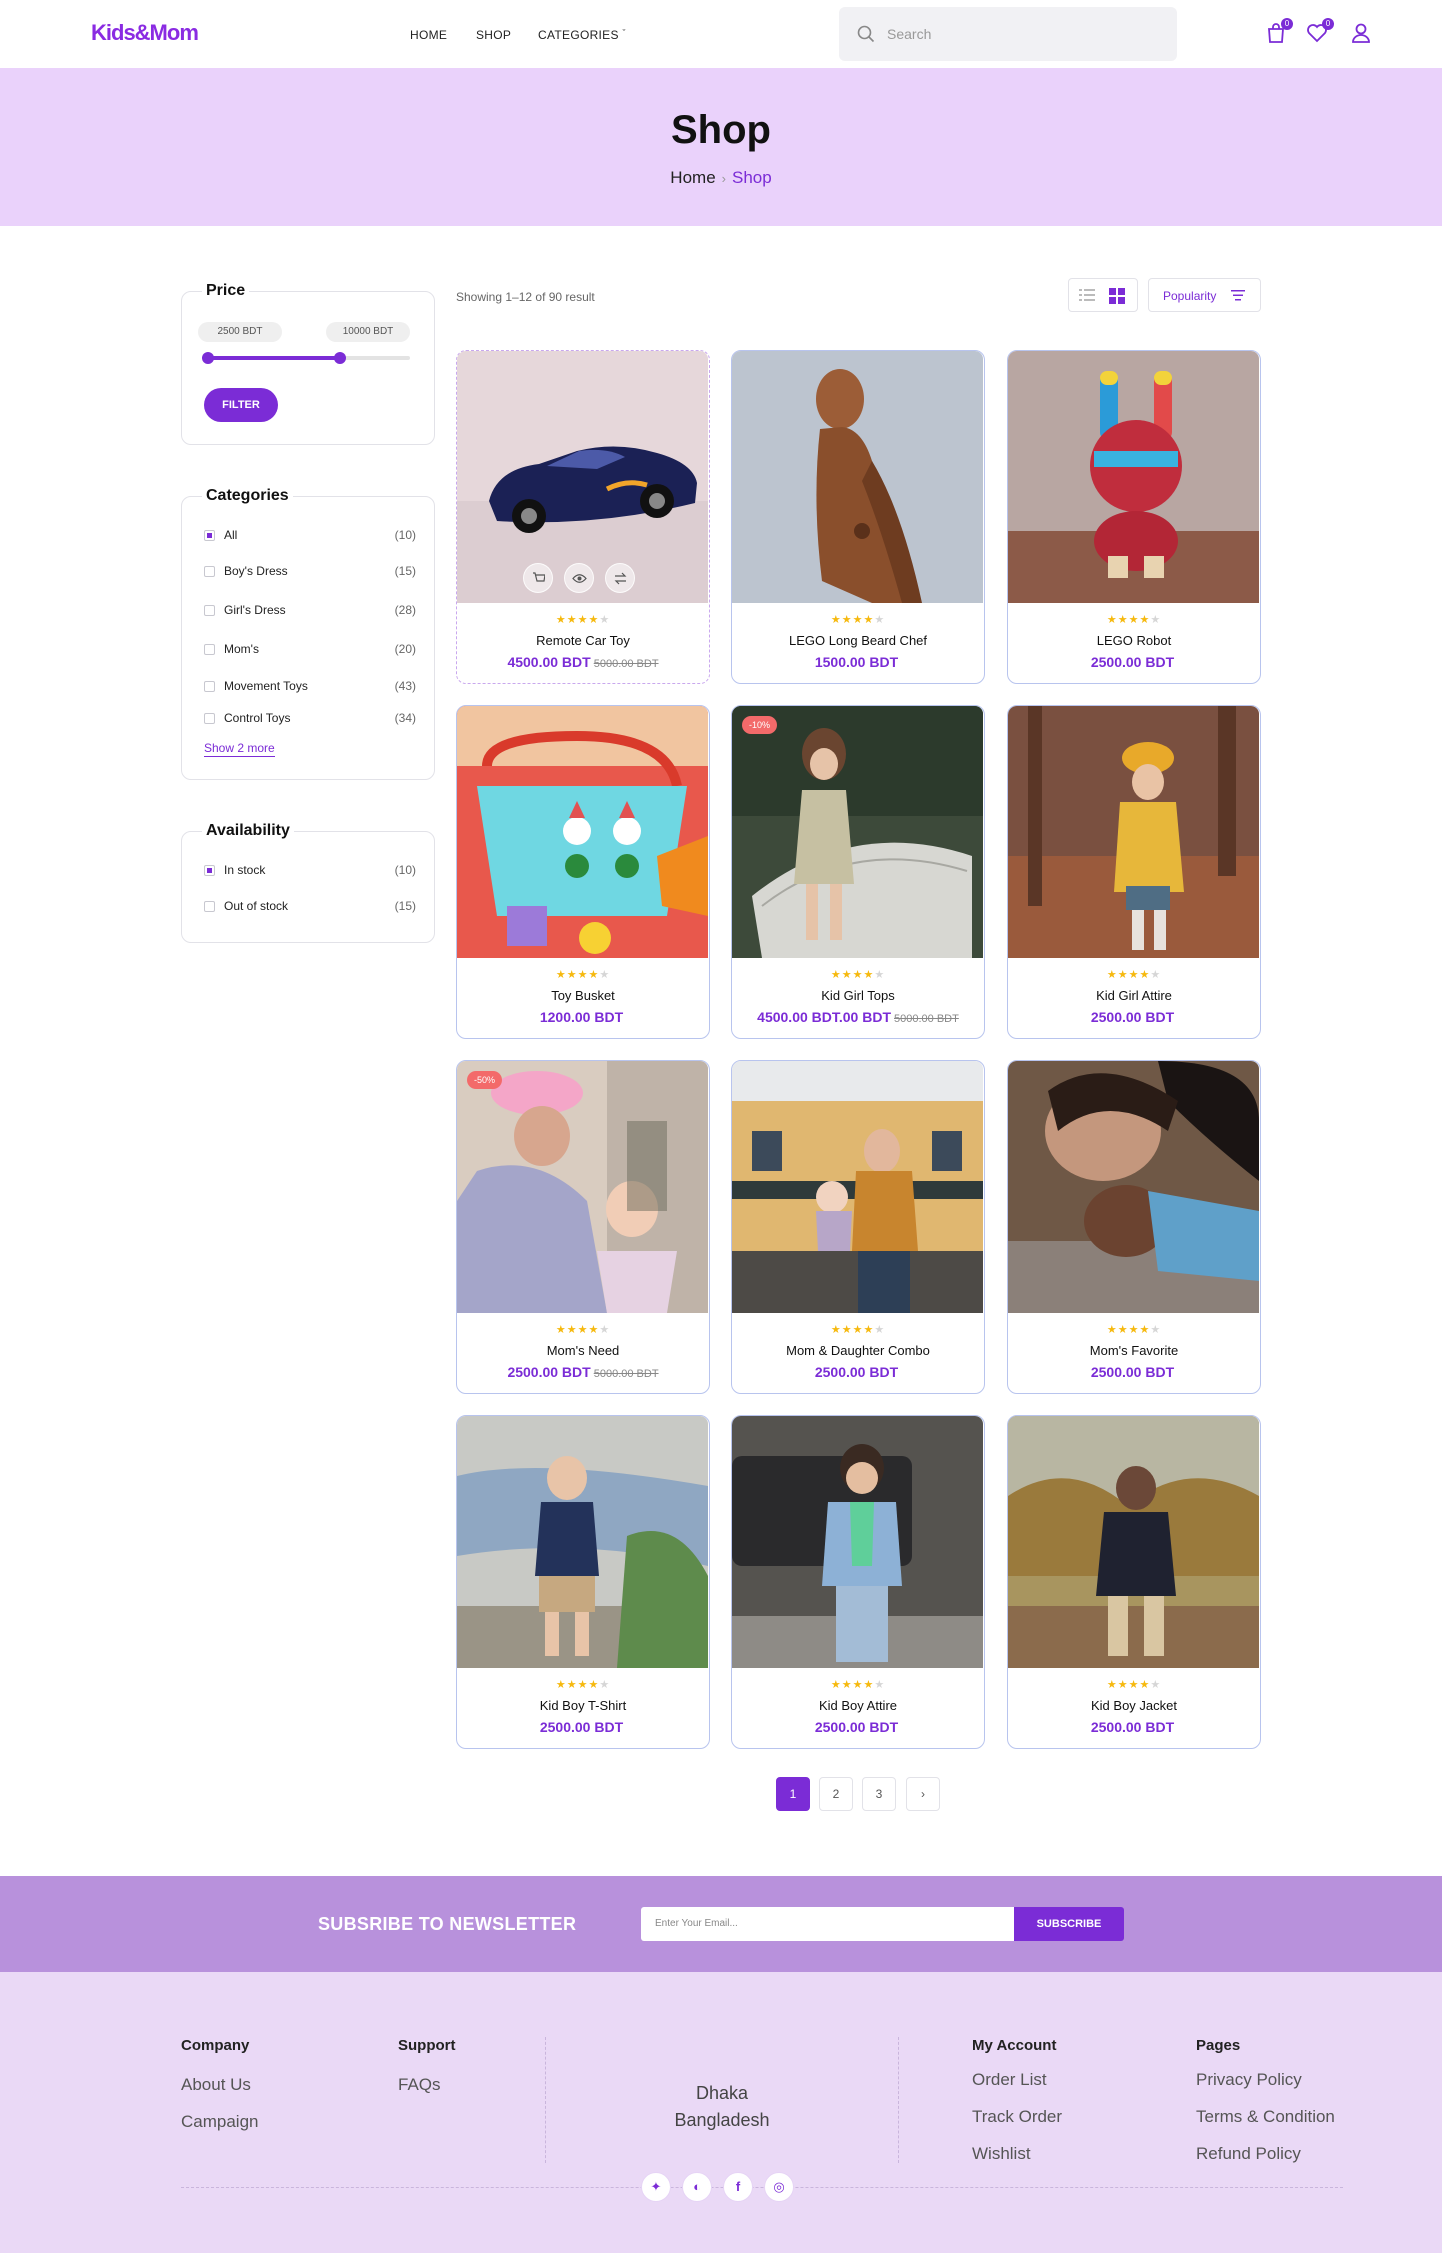 Image resolution: width=1442 pixels, height=2253 pixels. What do you see at coordinates (310, 687) in the screenshot?
I see `category-option: Movement Toys (43)` at bounding box center [310, 687].